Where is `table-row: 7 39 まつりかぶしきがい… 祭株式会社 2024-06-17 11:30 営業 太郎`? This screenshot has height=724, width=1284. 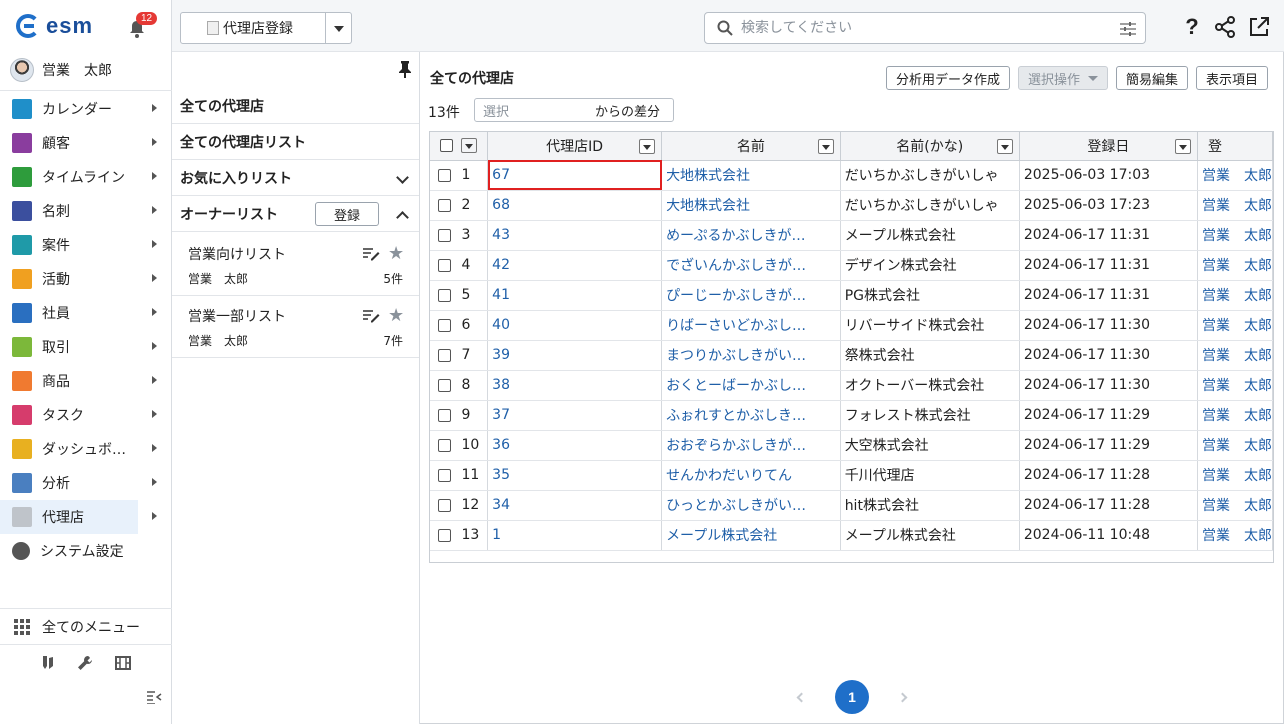 table-row: 7 39 まつりかぶしきがい… 祭株式会社 2024-06-17 11:30 営業 太郎 is located at coordinates (851, 355).